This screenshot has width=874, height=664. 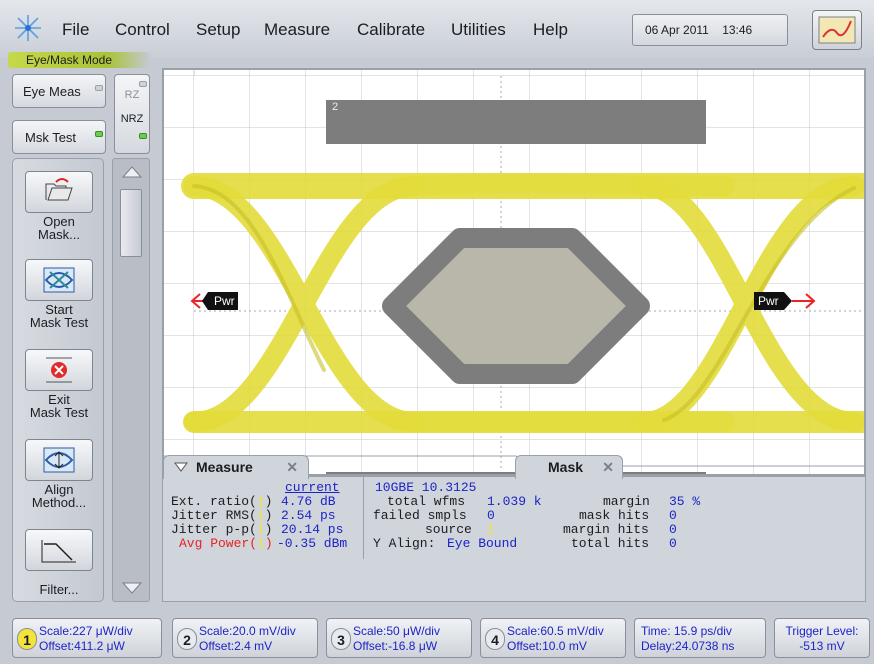 I want to click on tab-measure: Measure ✕, so click(x=236, y=467).